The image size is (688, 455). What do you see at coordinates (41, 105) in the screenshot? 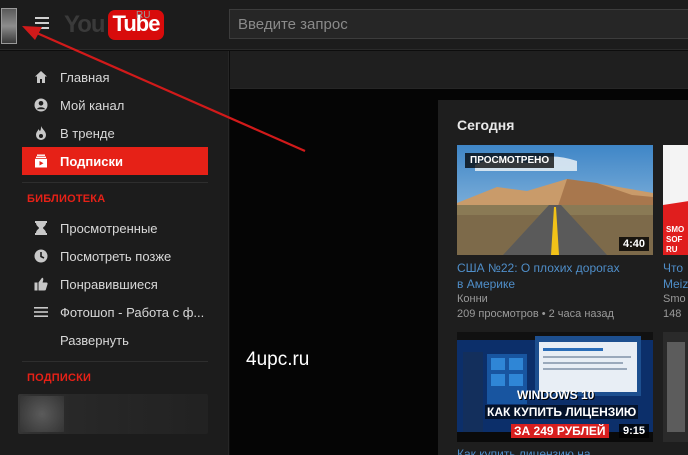
I see `account-icon` at bounding box center [41, 105].